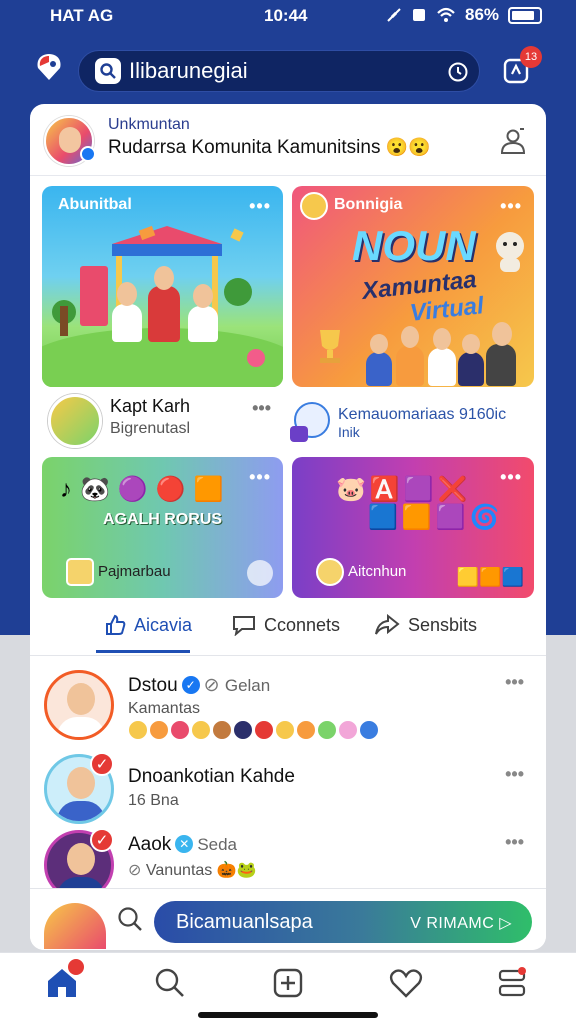 This screenshot has height=1024, width=576. Describe the element at coordinates (531, 57) in the screenshot. I see `notification-badge: 13` at that location.